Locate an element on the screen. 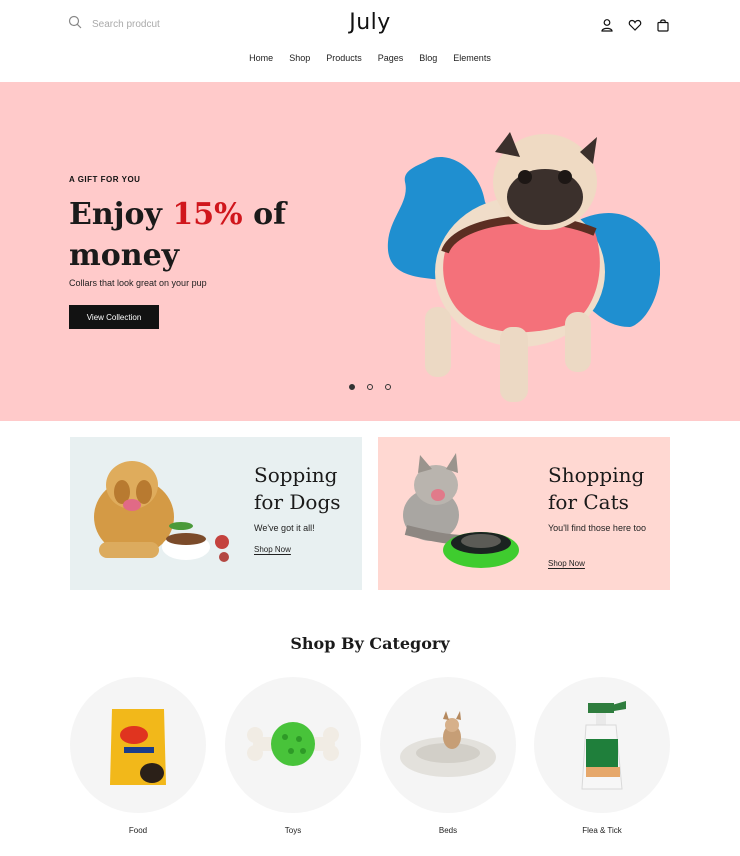 This screenshot has height=856, width=740. category-toys: Toys is located at coordinates (293, 756).